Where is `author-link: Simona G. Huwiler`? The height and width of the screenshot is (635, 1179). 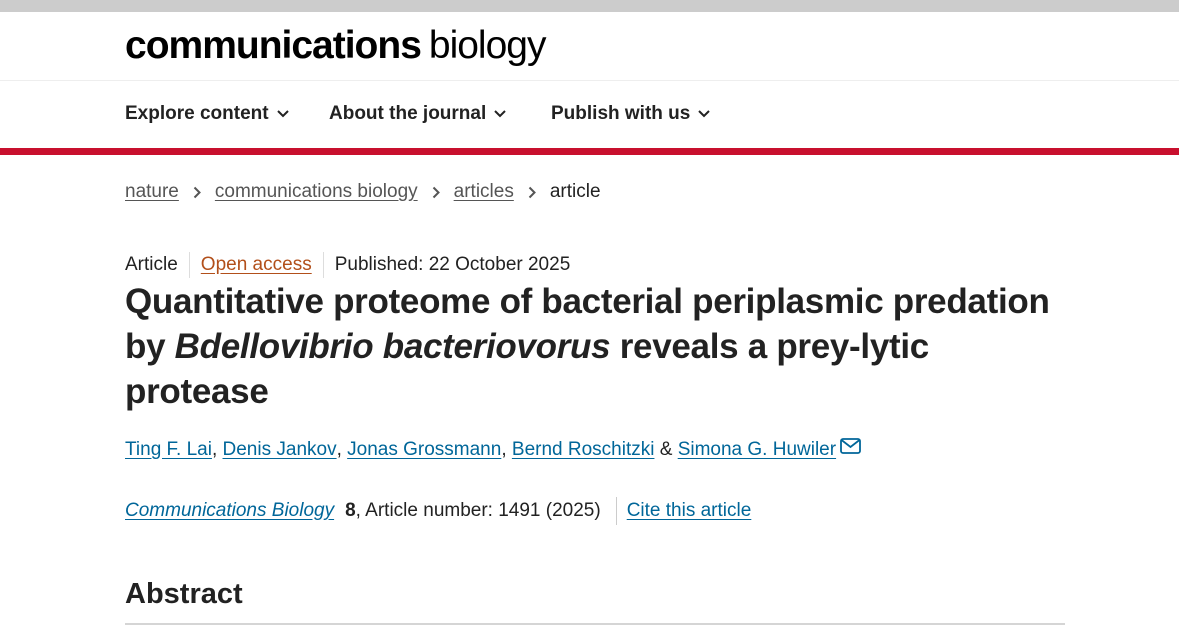 author-link: Simona G. Huwiler is located at coordinates (757, 450).